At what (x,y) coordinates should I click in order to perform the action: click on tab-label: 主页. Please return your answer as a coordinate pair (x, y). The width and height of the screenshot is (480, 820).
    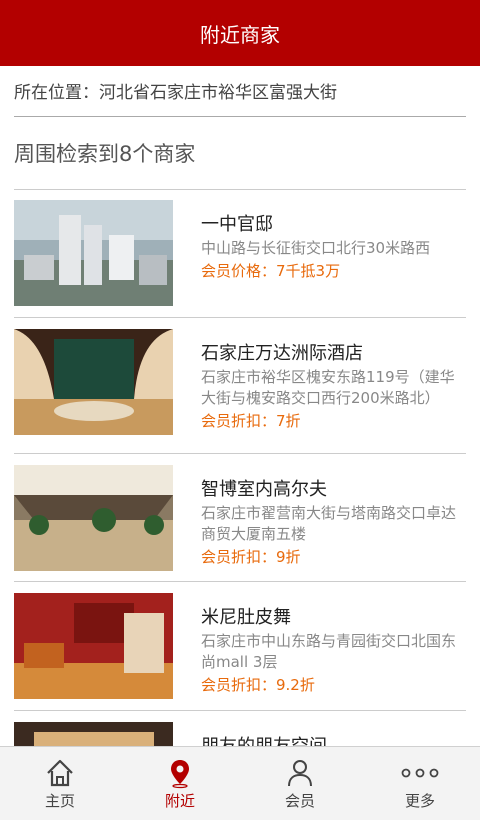
    Looking at the image, I should click on (59, 801).